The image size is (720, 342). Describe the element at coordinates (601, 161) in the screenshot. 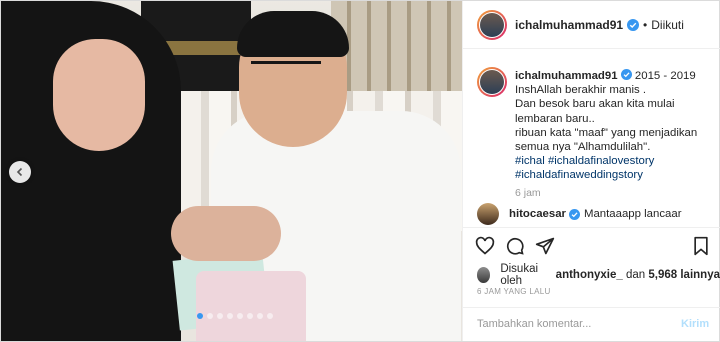

I see `hashtag-link: #ichaldafinalovestory` at that location.